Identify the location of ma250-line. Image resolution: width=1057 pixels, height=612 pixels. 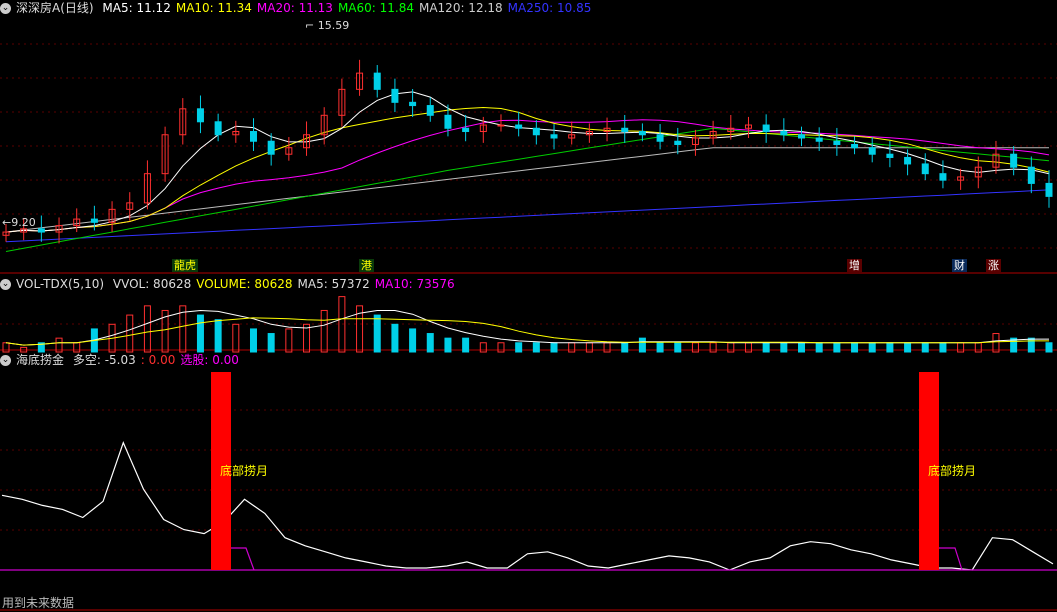
(527, 216).